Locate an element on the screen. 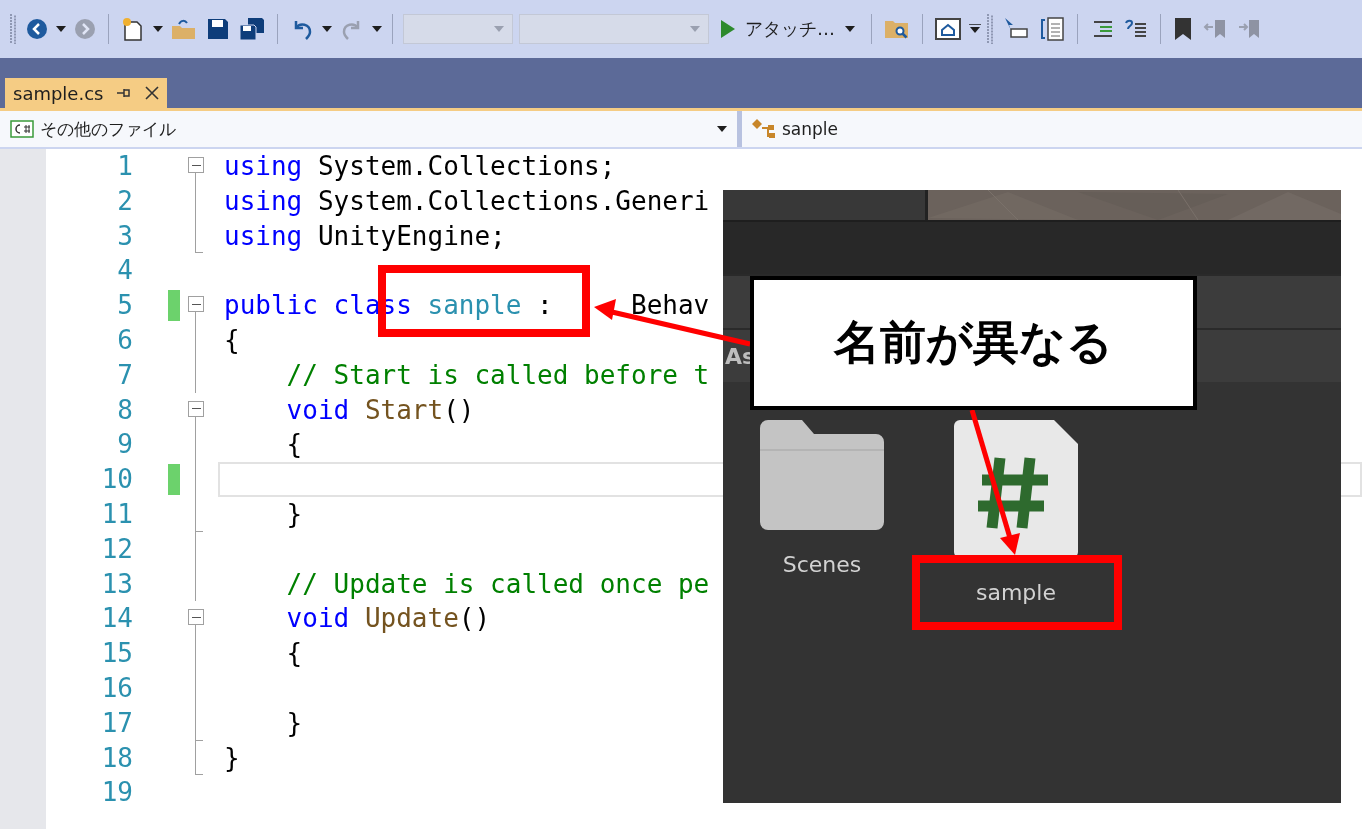 This screenshot has height=829, width=1362. csharp-file-icon is located at coordinates (22, 129).